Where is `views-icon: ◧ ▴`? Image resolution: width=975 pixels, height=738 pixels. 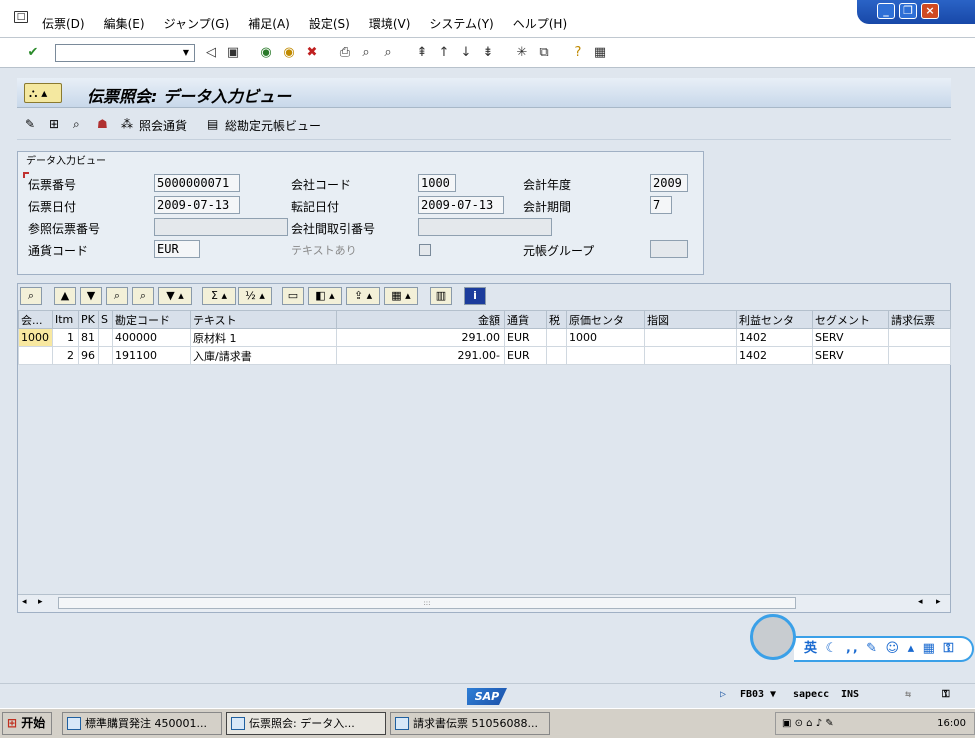 views-icon: ◧ ▴ is located at coordinates (325, 296).